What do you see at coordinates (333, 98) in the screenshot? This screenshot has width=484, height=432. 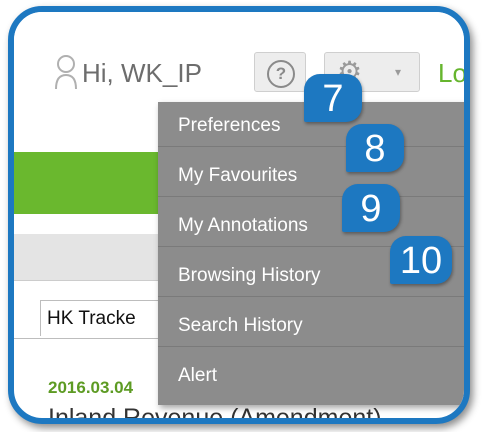 I see `step-badge-7: 7` at bounding box center [333, 98].